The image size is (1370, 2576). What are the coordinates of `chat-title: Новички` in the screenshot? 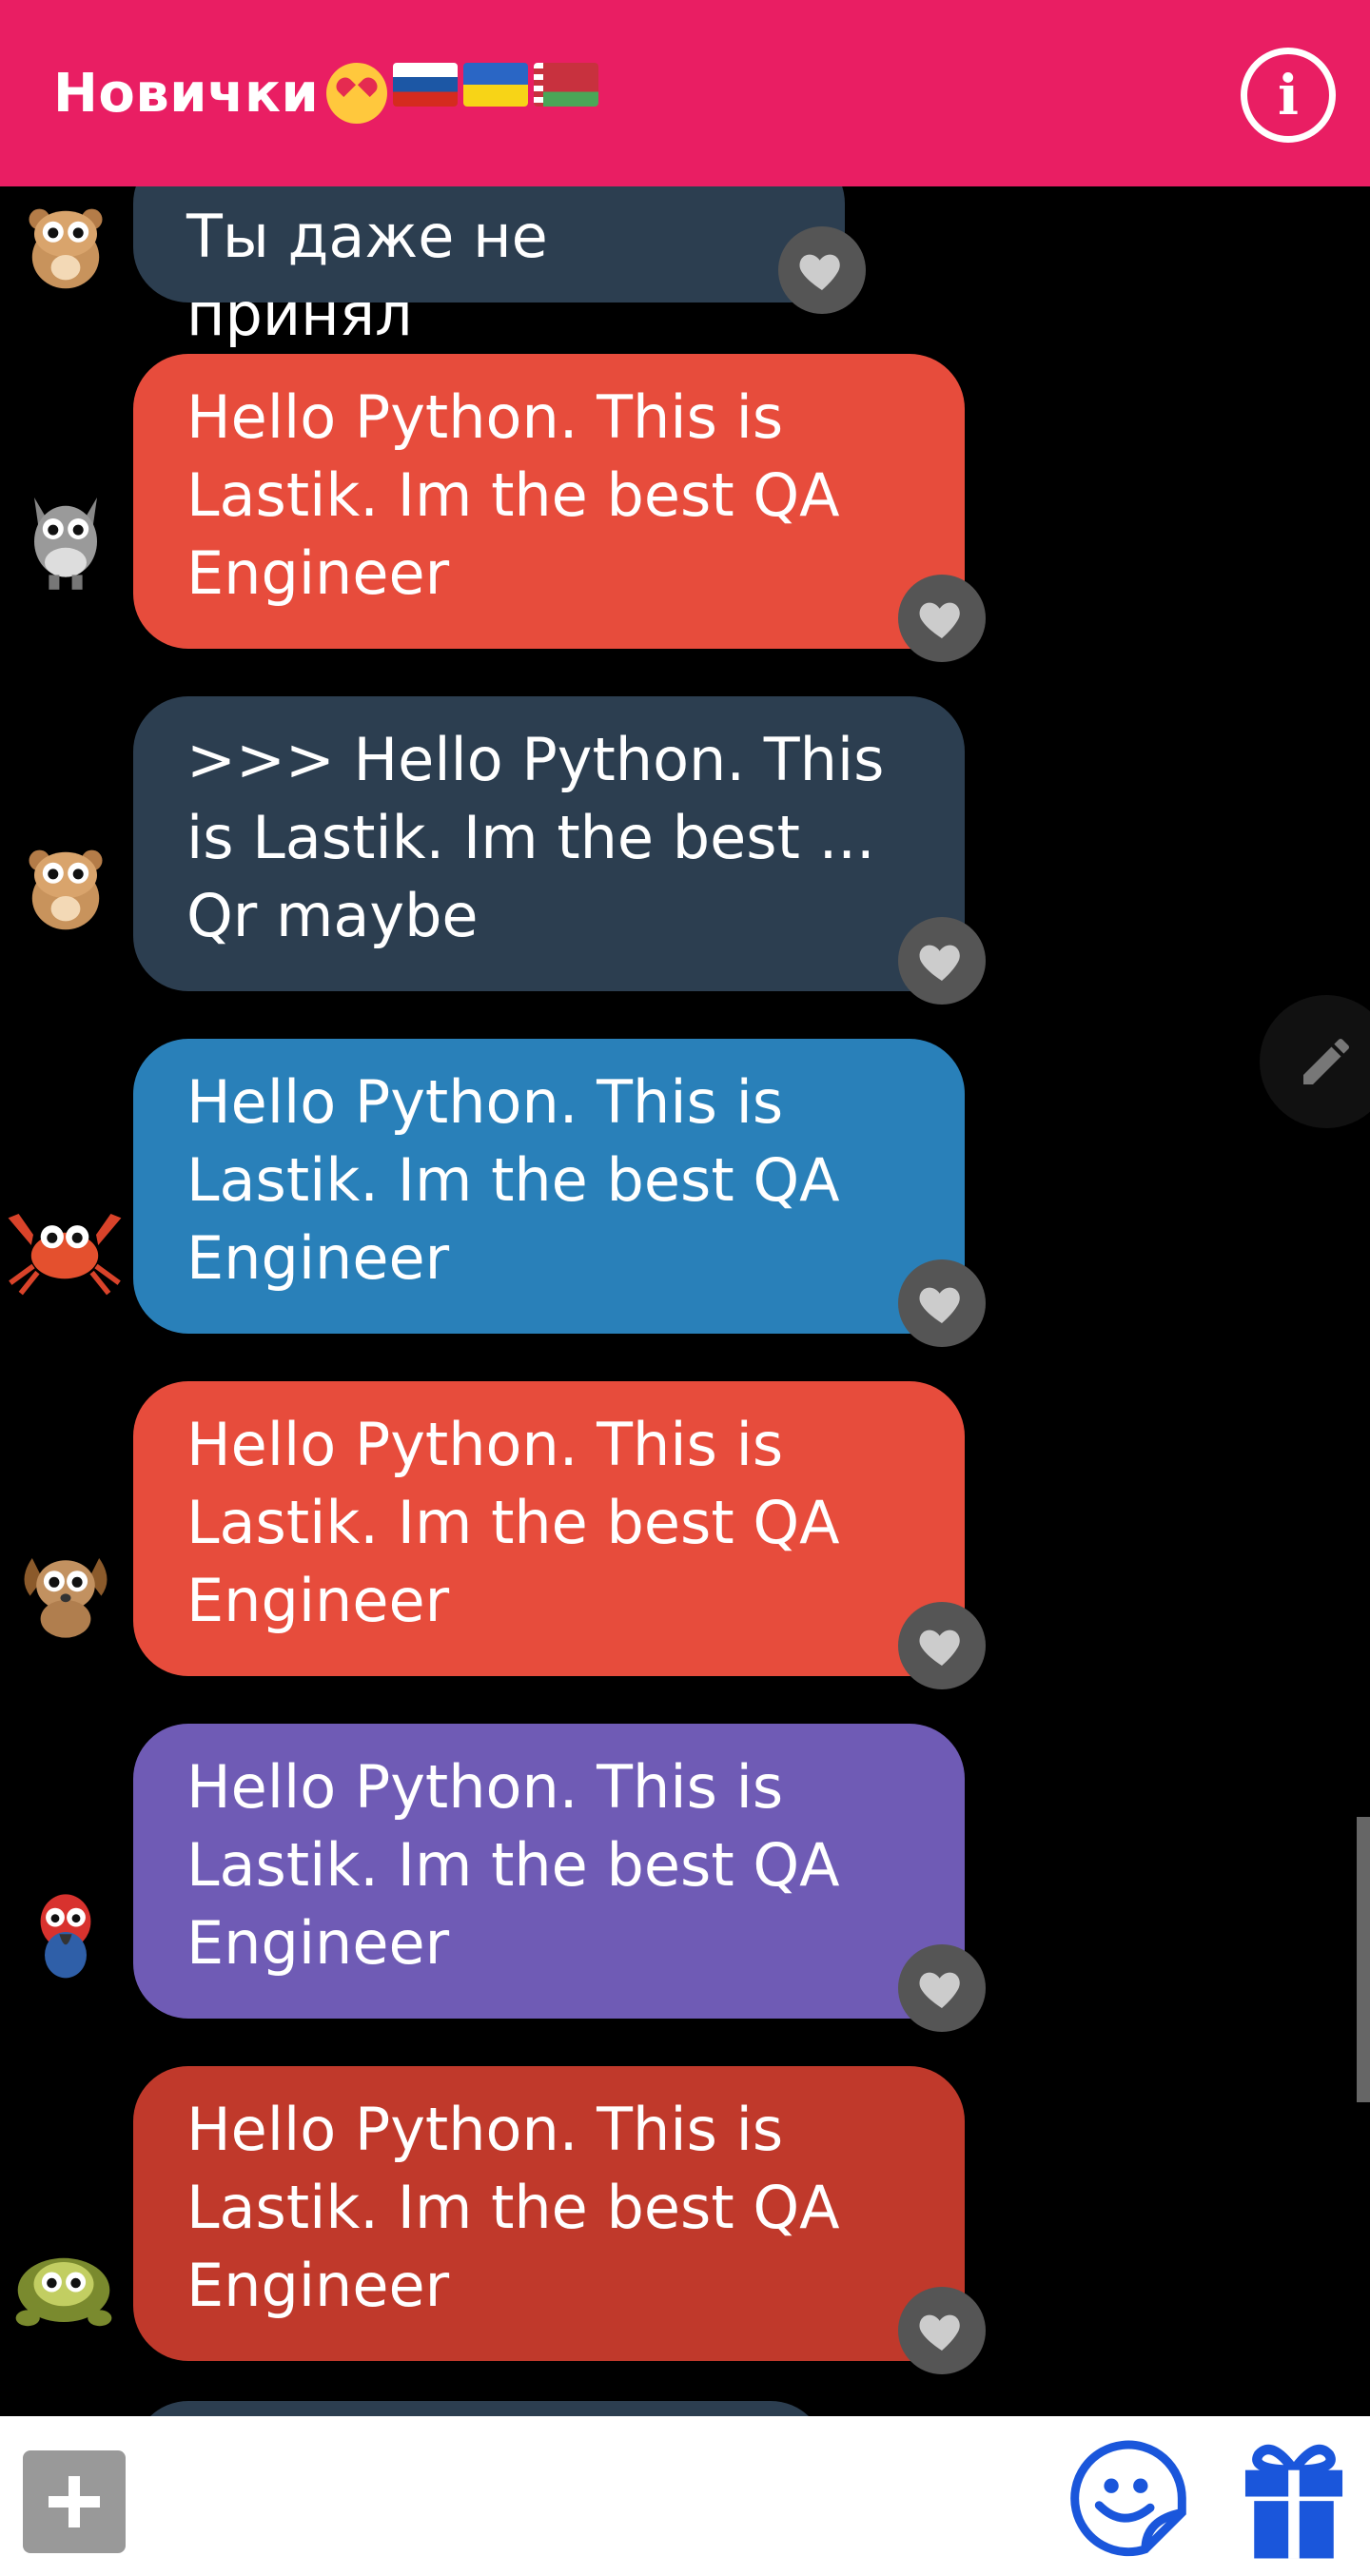 It's located at (186, 94).